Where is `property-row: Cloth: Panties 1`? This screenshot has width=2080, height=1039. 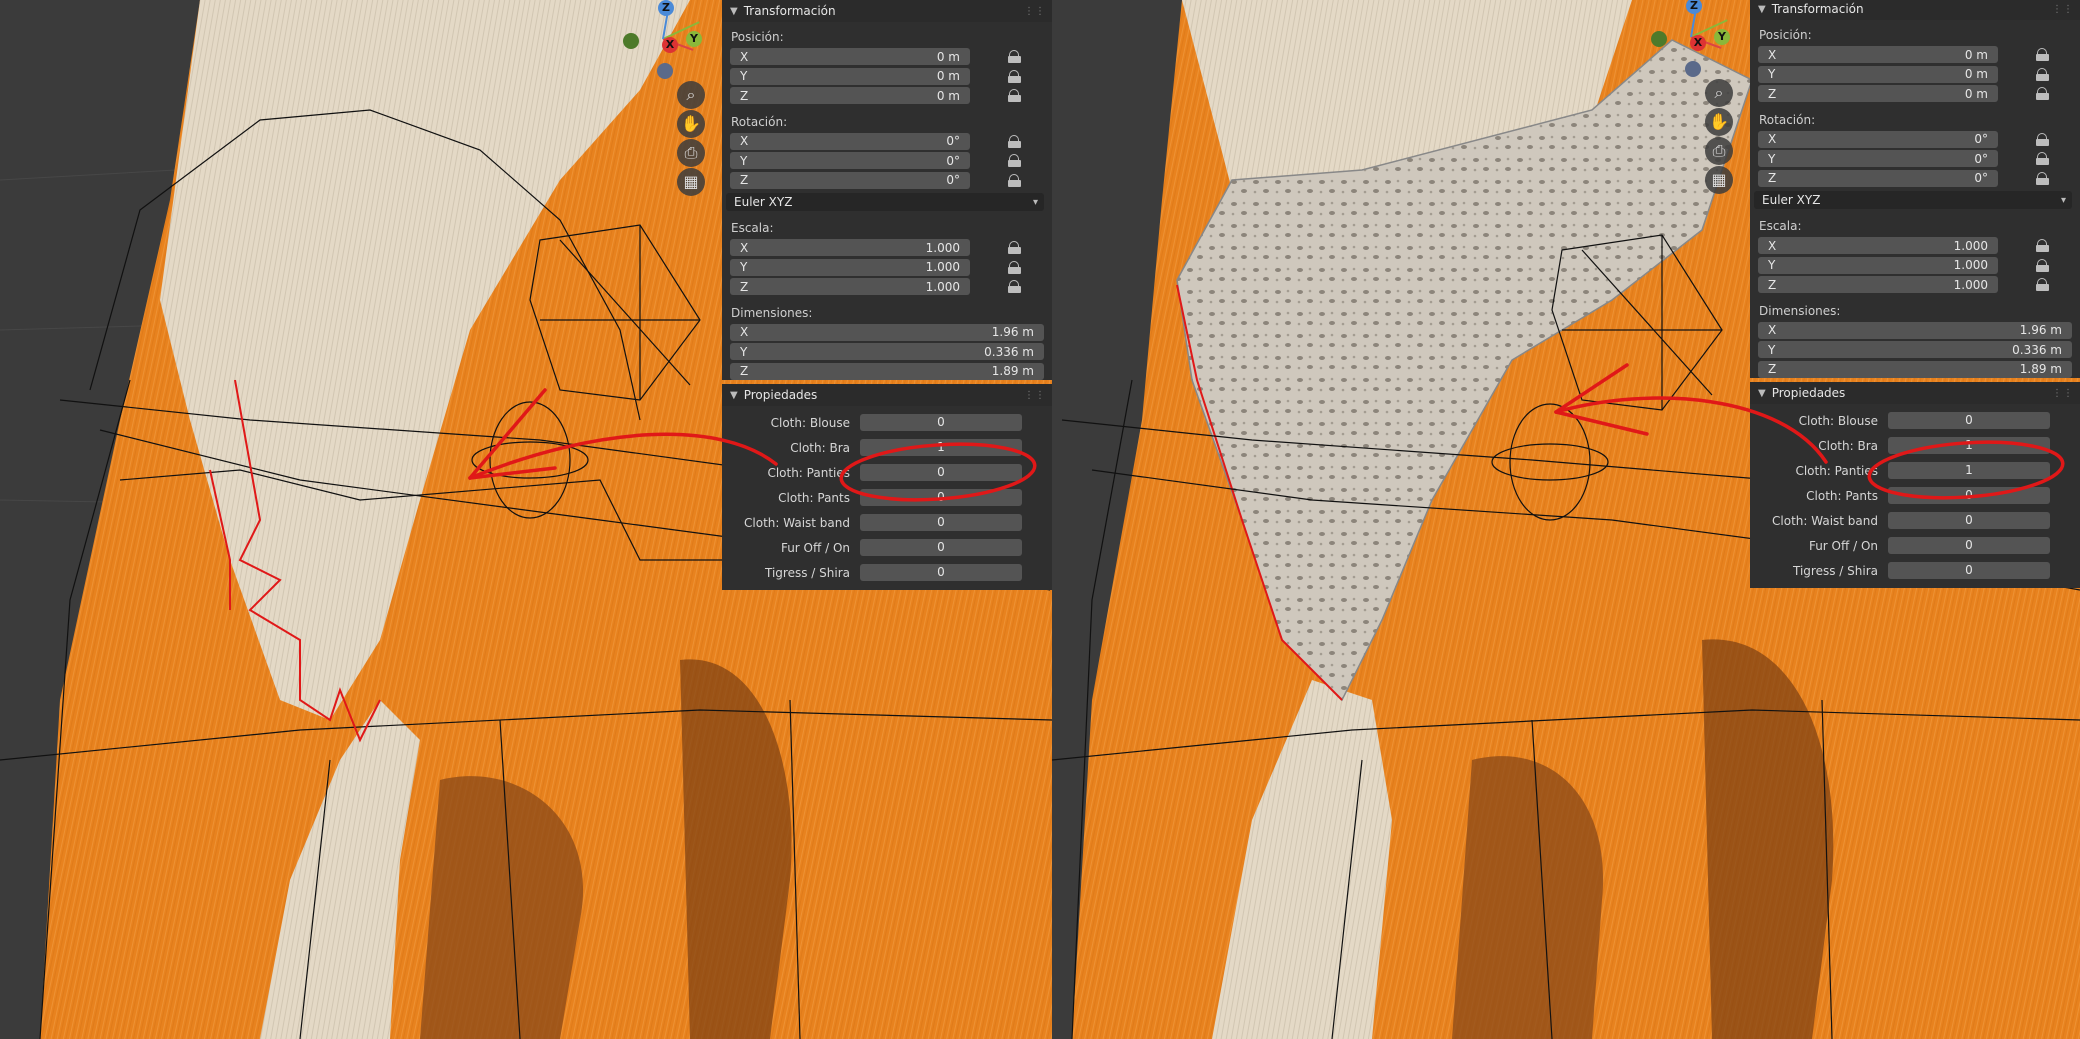
property-row: Cloth: Panties 1 is located at coordinates (1915, 471).